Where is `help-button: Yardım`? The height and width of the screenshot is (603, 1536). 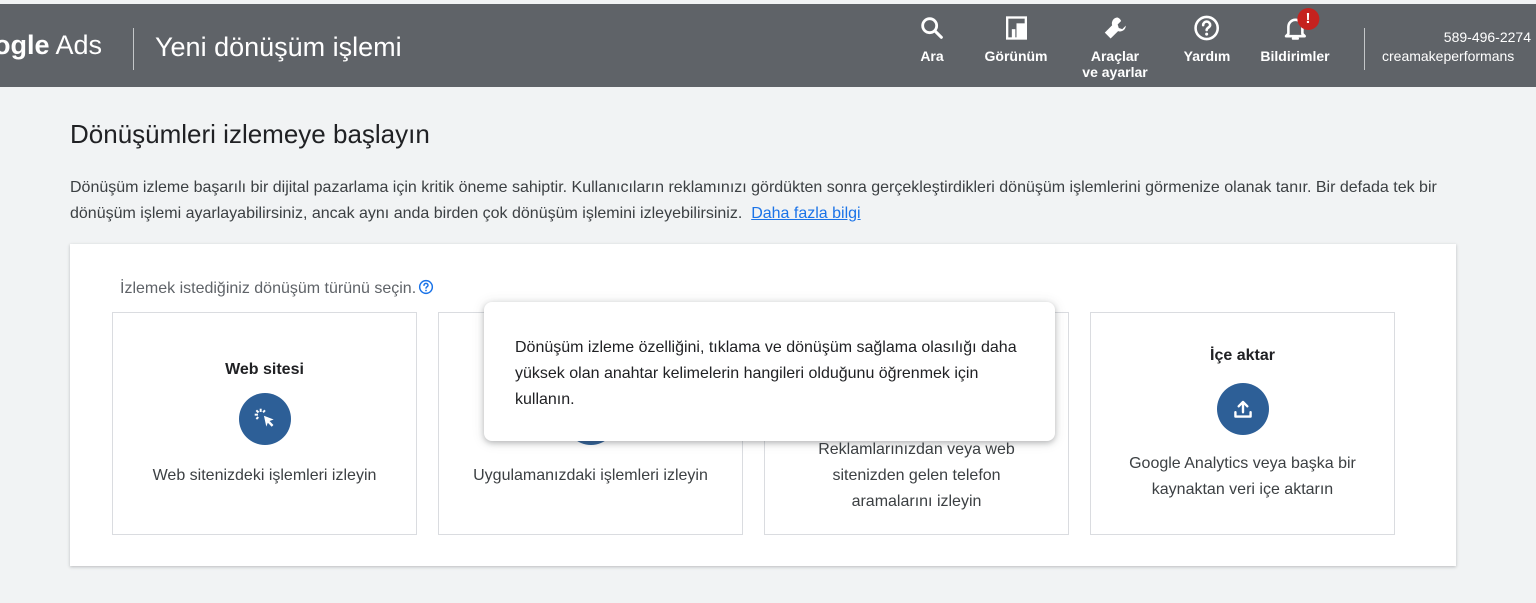
help-button: Yardım is located at coordinates (1207, 39).